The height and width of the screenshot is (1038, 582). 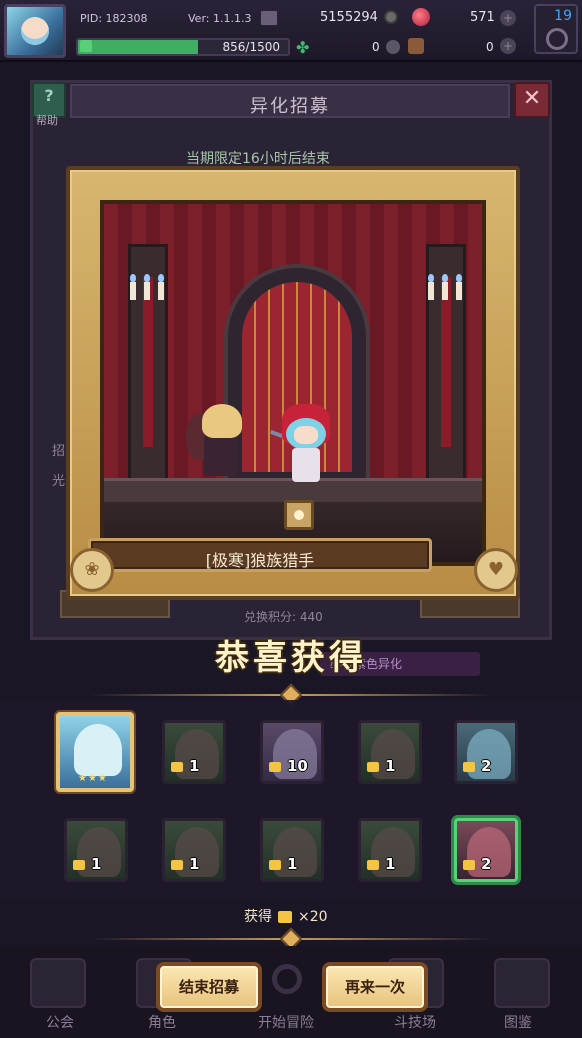 What do you see at coordinates (297, 766) in the screenshot?
I see `reward-quantity-value: 10` at bounding box center [297, 766].